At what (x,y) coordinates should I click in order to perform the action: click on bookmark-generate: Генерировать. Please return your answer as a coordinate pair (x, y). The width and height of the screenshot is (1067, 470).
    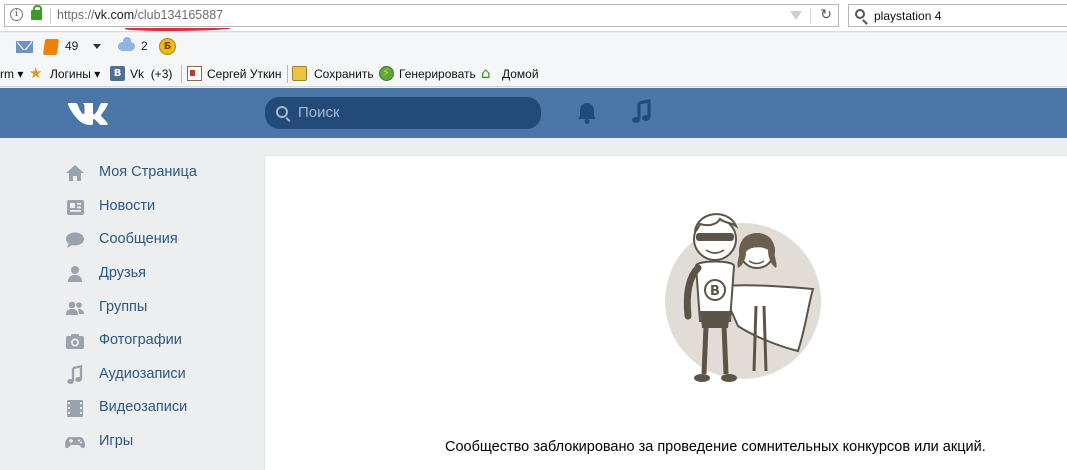
    Looking at the image, I should click on (437, 74).